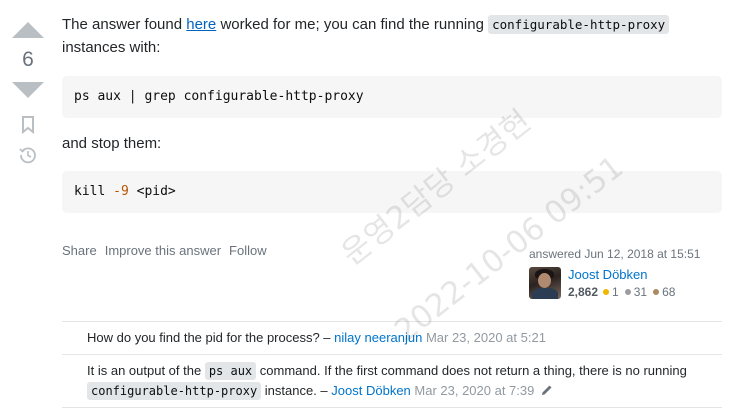 The image size is (733, 408). Describe the element at coordinates (371, 390) in the screenshot. I see `comment-user-link: Joost Döbken` at that location.